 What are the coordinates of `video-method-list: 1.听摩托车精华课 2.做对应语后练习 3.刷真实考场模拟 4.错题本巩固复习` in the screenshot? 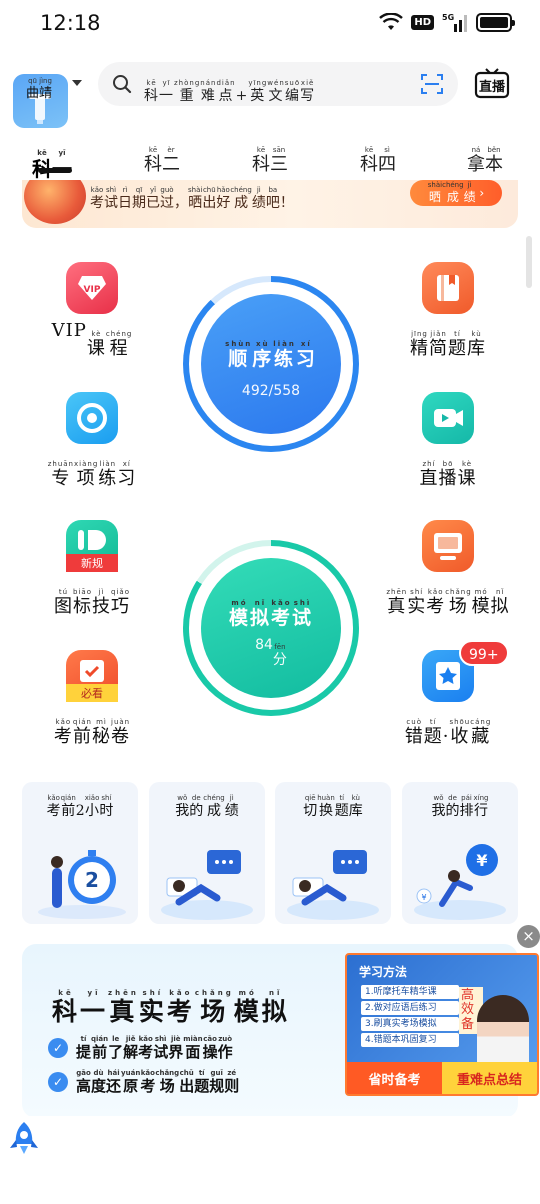 It's located at (410, 1017).